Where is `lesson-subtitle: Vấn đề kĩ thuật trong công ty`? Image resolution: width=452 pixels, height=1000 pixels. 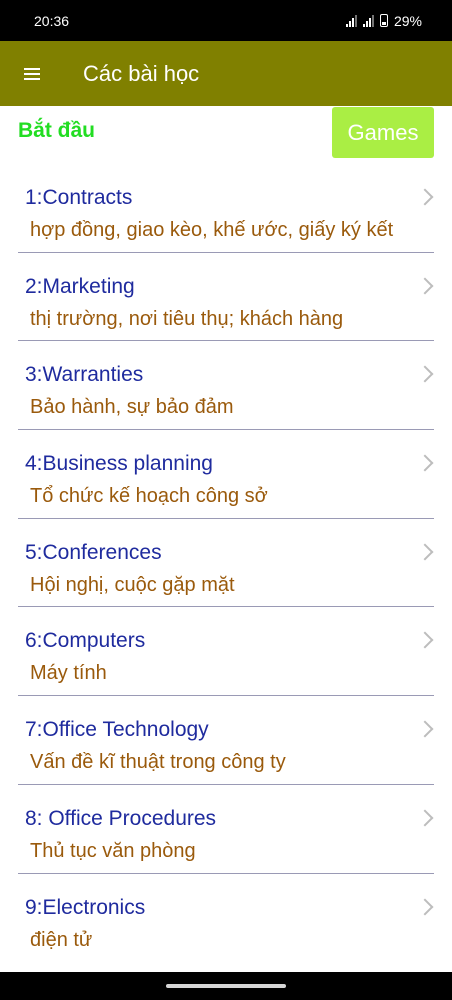 lesson-subtitle: Vấn đề kĩ thuật trong công ty is located at coordinates (158, 762).